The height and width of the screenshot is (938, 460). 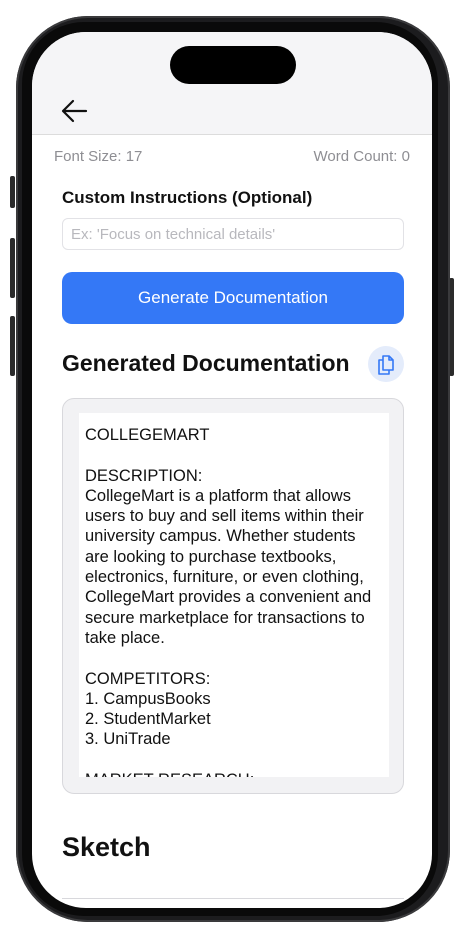 What do you see at coordinates (233, 298) in the screenshot?
I see `generate-documentation-button: Generate Documentation` at bounding box center [233, 298].